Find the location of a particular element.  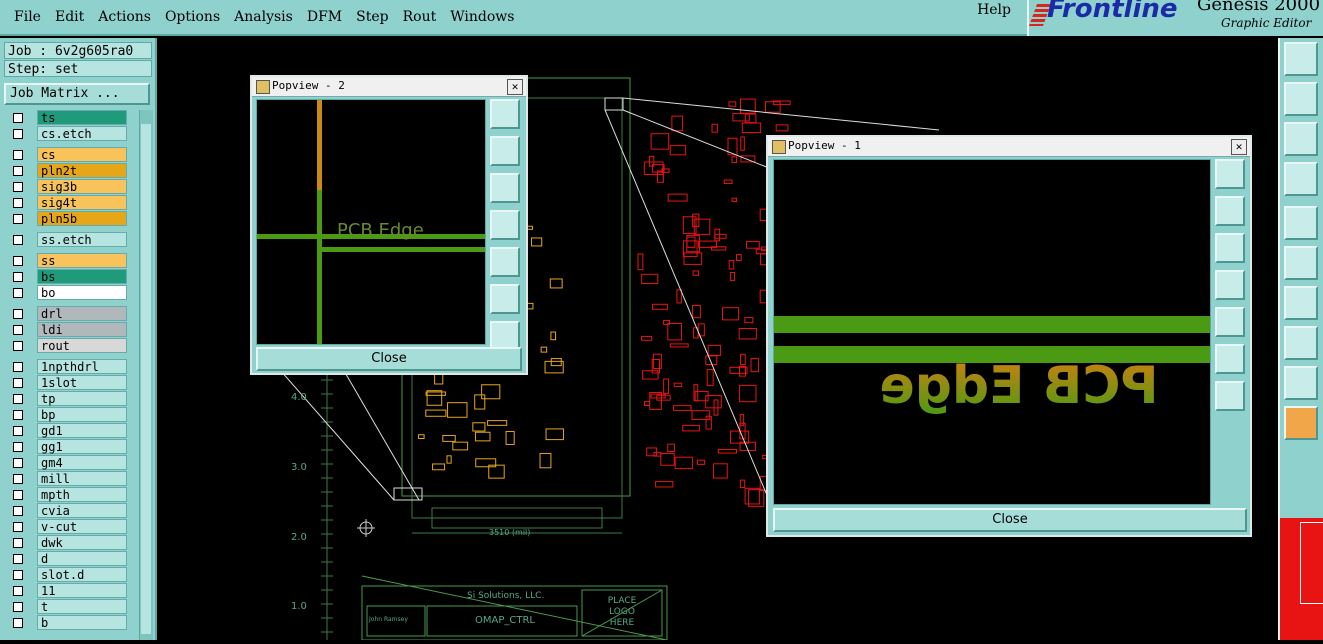

pan-up-icon is located at coordinates (505, 151).